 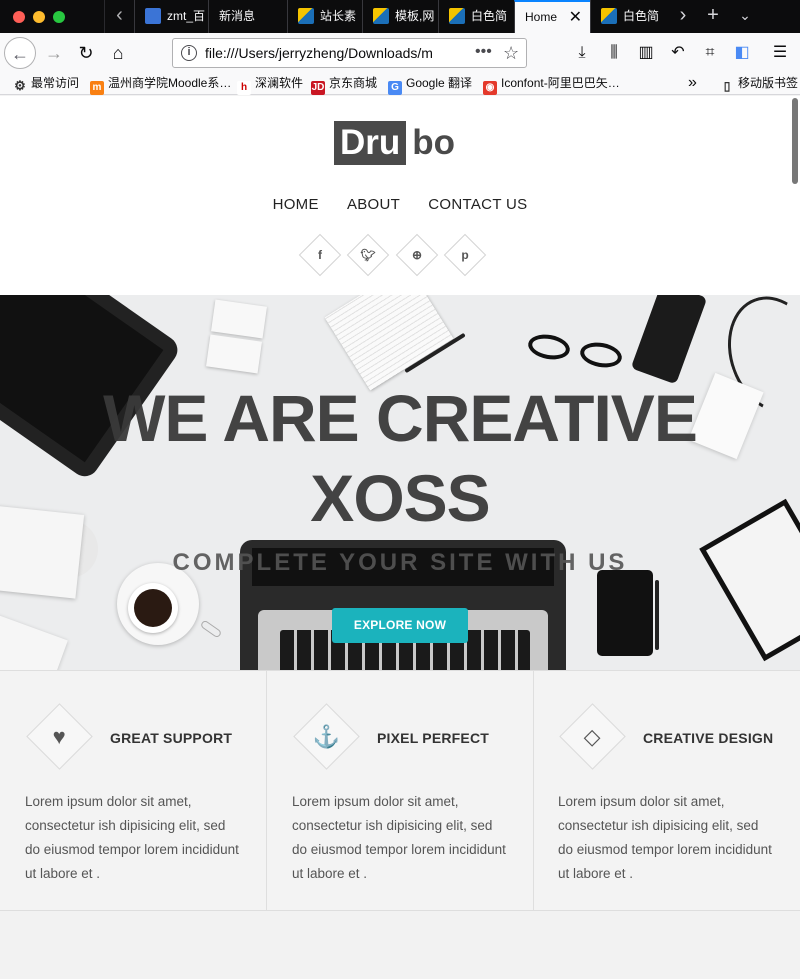 I want to click on iconfont-icon: ◉, so click(x=490, y=88).